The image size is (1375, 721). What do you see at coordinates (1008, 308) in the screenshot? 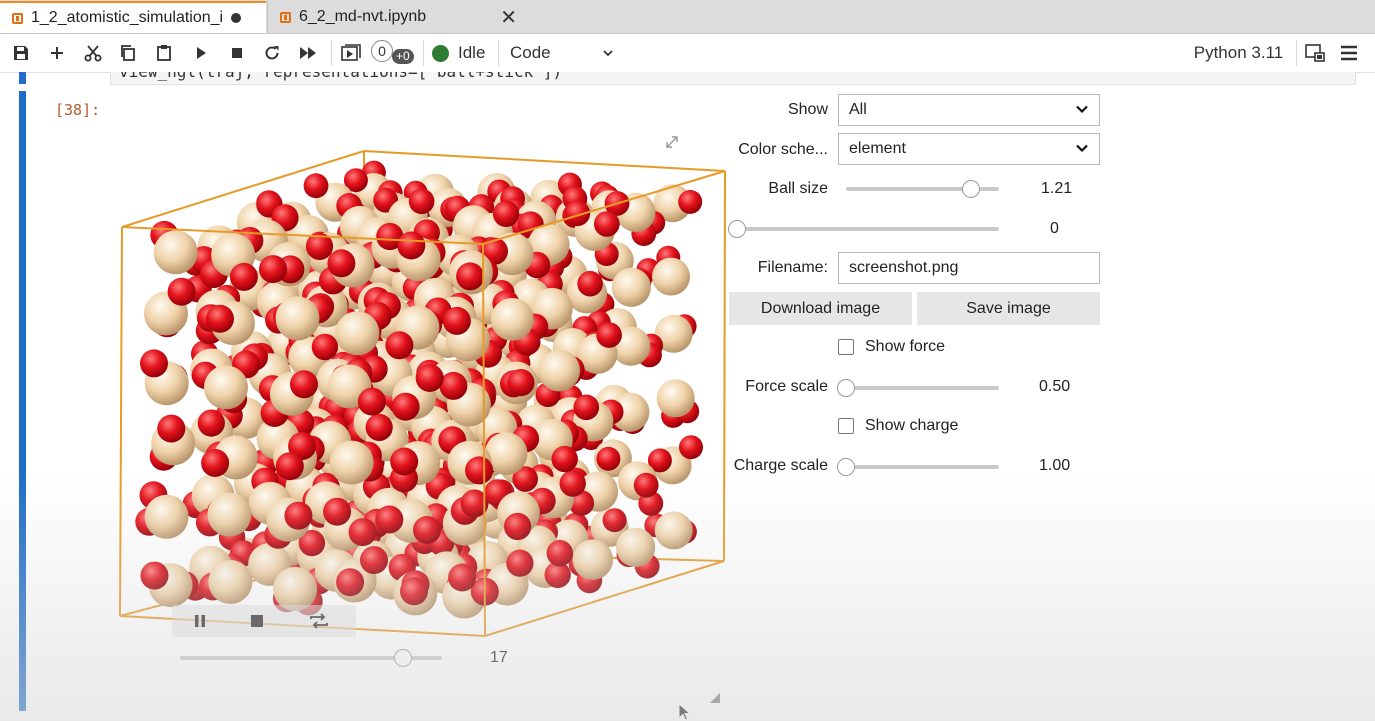
I see `save-image-button: Save image` at bounding box center [1008, 308].